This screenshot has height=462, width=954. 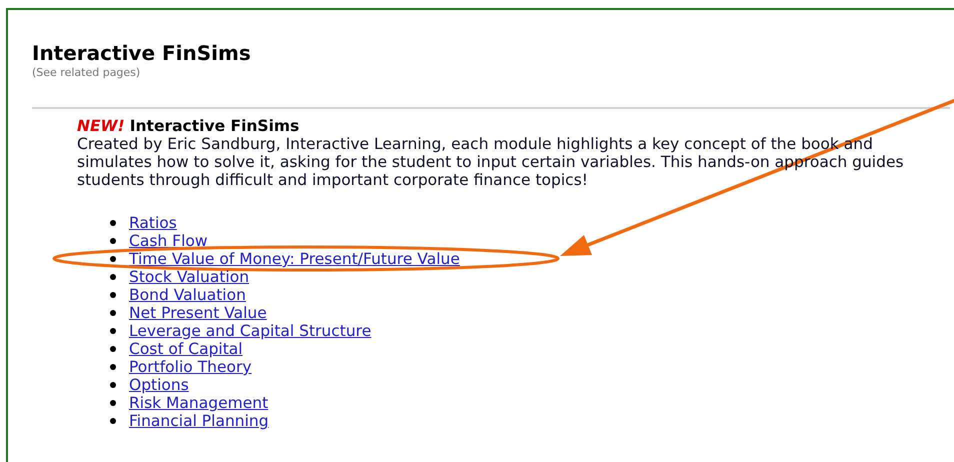 I want to click on module-link: Stock Valuation, so click(x=189, y=277).